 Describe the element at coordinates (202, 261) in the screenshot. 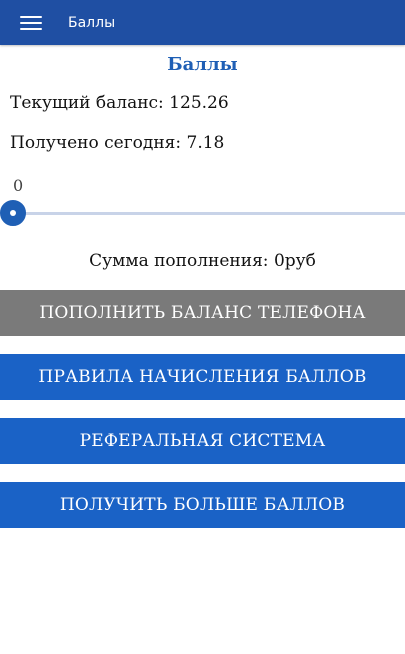

I see `topup-sum-text: Сумма пополнения: 0руб` at that location.